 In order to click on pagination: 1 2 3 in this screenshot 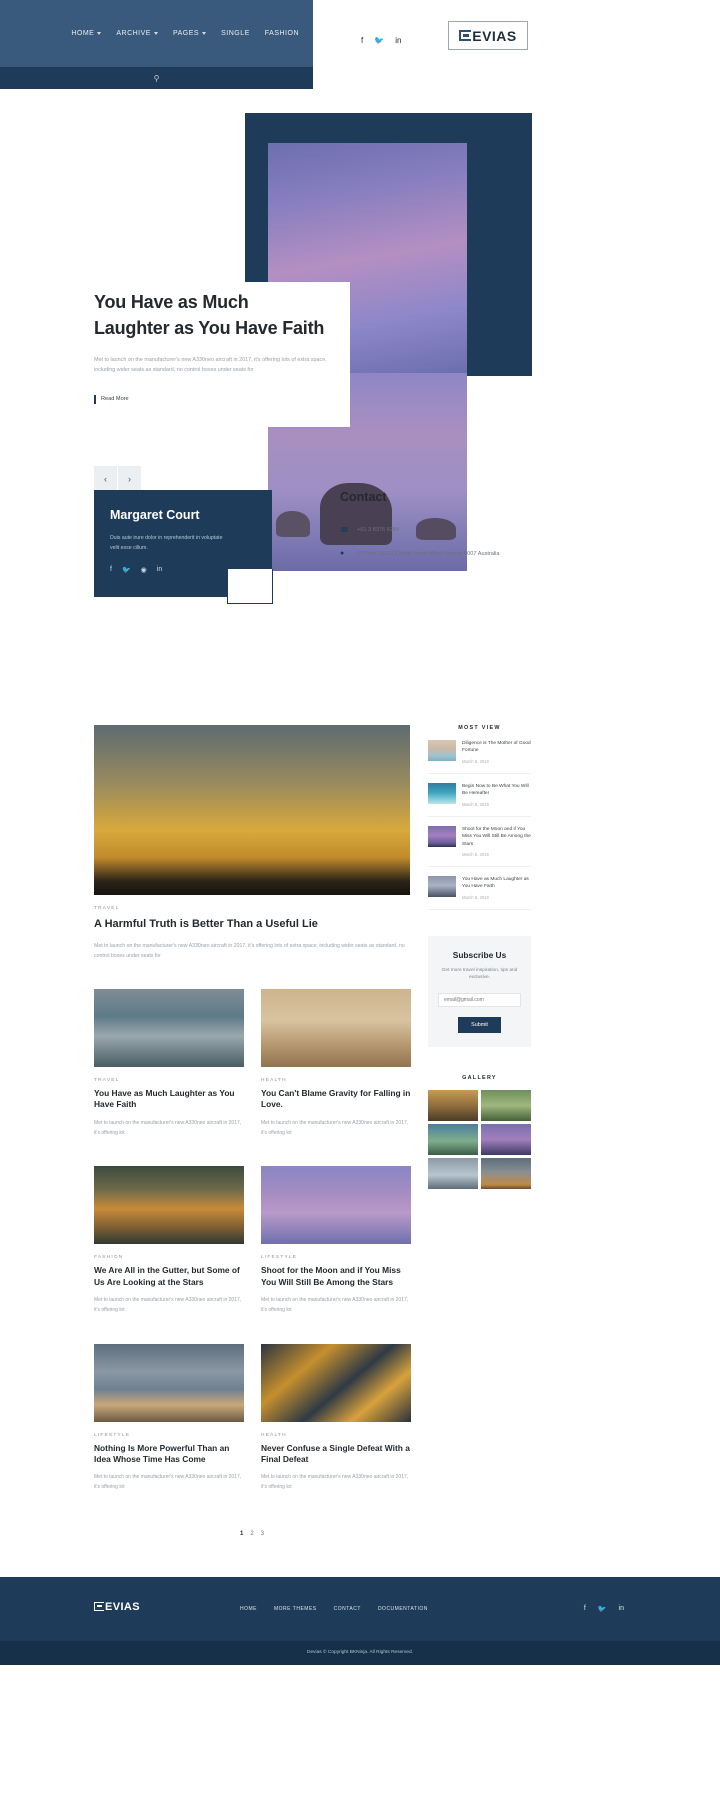, I will do `click(252, 1534)`.